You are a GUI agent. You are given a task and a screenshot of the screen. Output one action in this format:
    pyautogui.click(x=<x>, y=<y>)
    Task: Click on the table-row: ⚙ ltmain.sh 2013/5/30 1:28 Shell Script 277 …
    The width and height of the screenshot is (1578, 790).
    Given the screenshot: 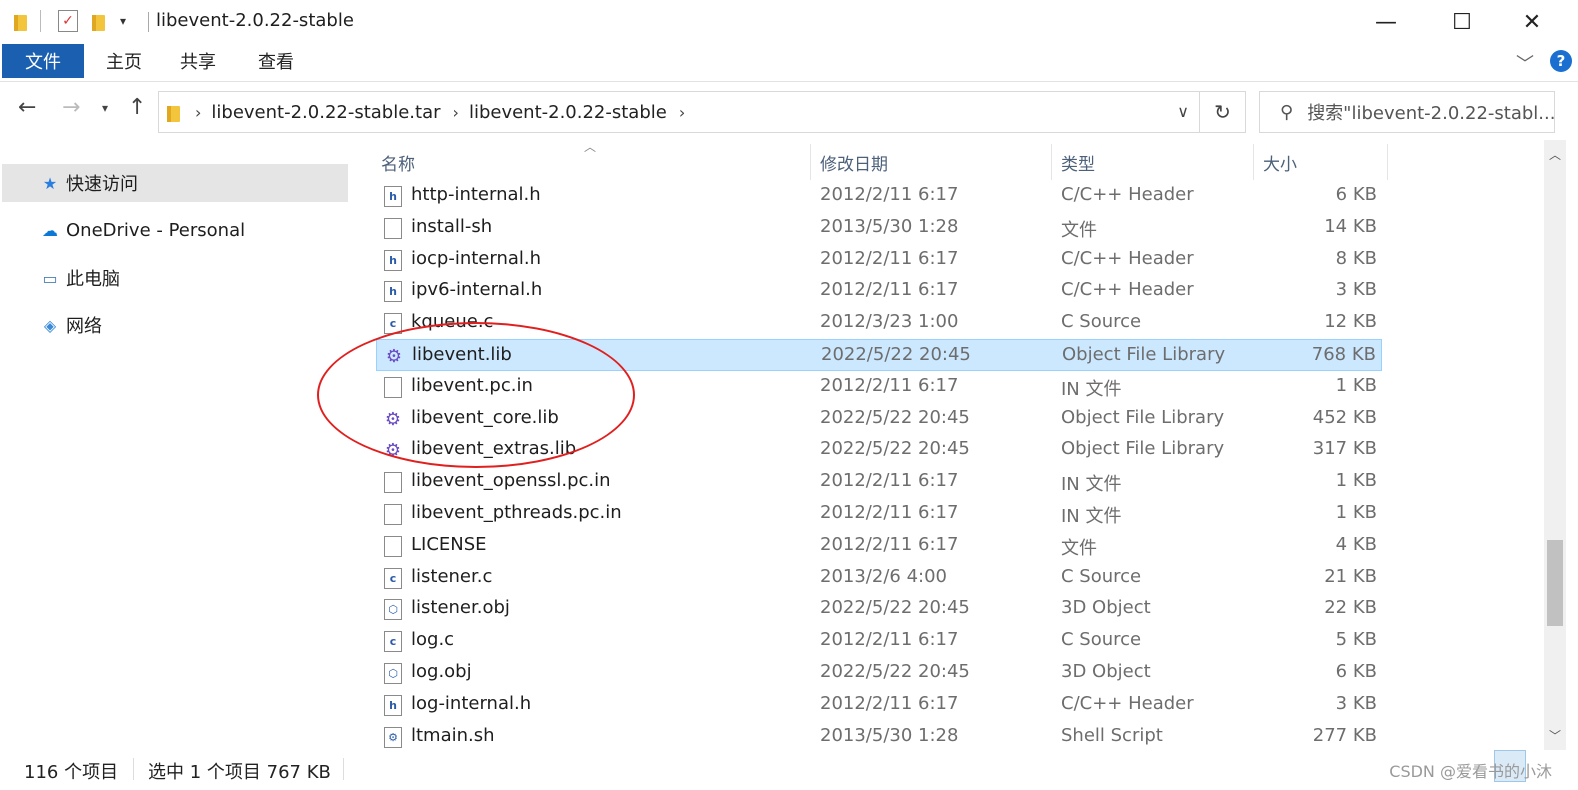 What is the action you would take?
    pyautogui.click(x=879, y=735)
    